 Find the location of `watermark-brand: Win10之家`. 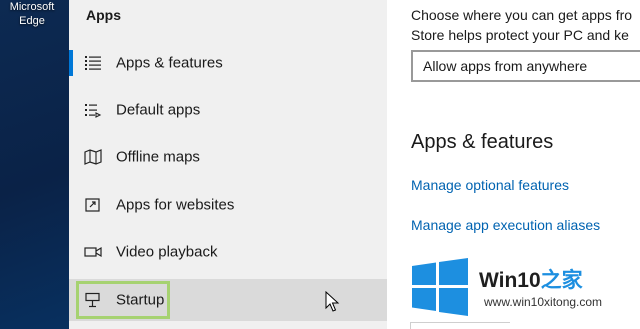

watermark-brand: Win10之家 is located at coordinates (531, 279).